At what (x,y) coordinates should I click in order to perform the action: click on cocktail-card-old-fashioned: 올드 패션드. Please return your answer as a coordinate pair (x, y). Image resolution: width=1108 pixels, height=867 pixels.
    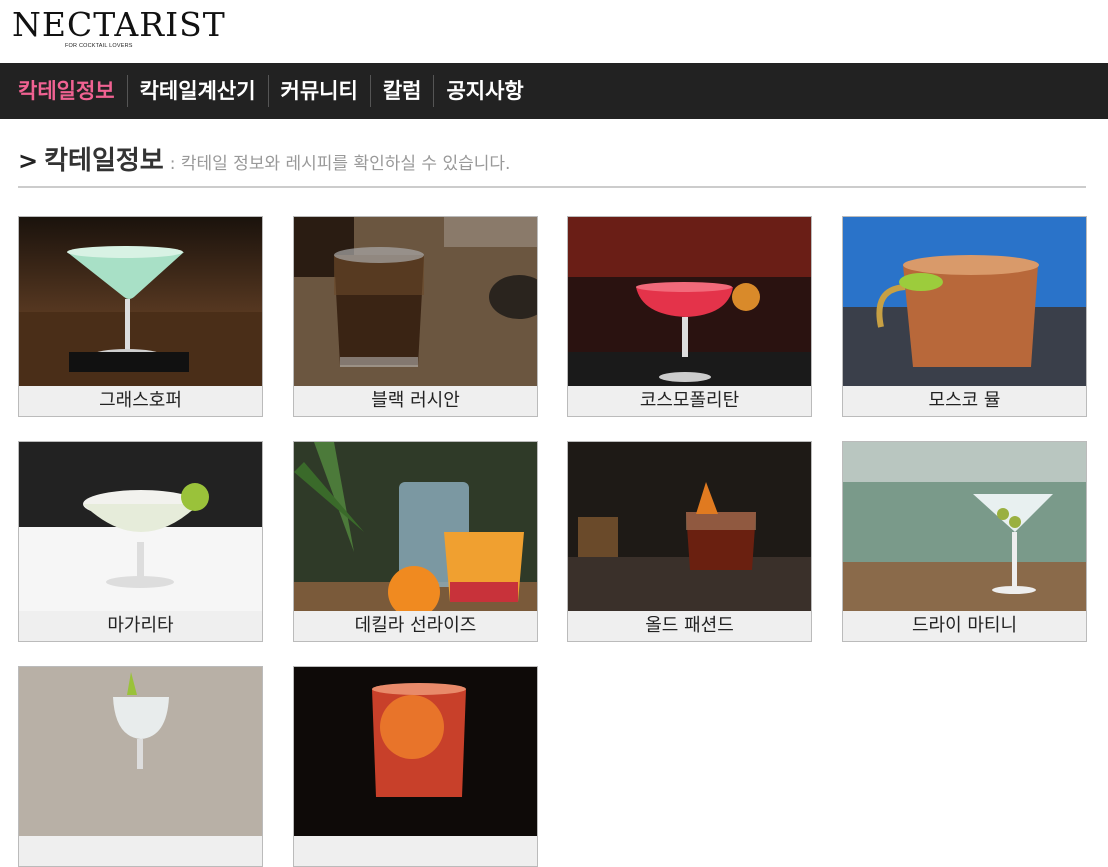
    Looking at the image, I should click on (689, 541).